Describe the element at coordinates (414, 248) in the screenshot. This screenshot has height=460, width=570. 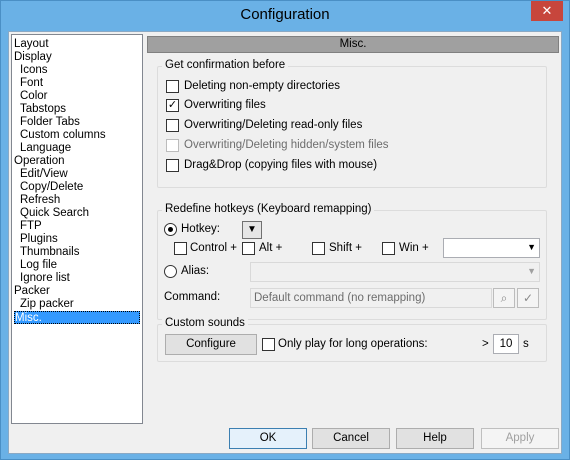
I see `label-win: Win +` at that location.